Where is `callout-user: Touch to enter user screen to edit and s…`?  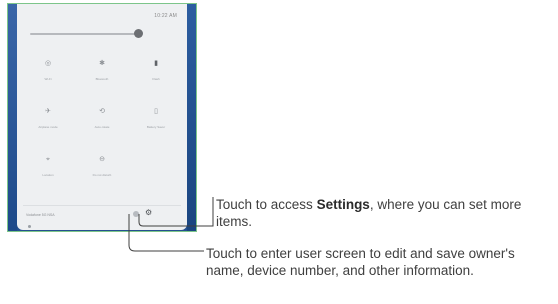
callout-user: Touch to enter user screen to edit and s… is located at coordinates (381, 262).